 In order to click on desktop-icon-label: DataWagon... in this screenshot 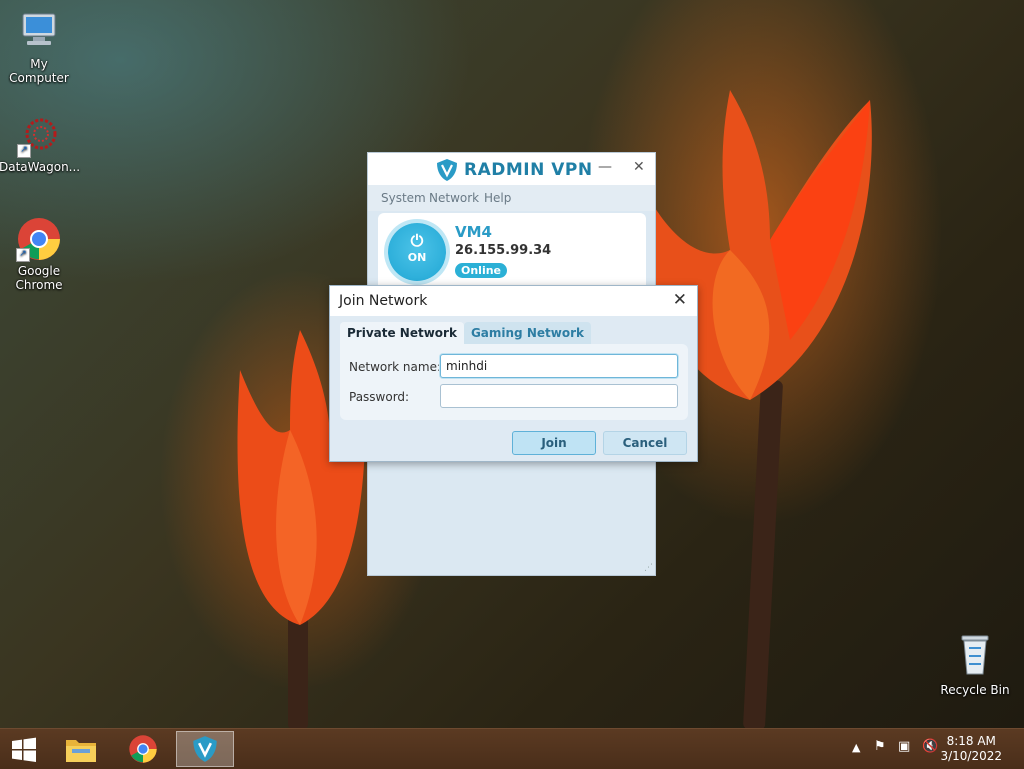, I will do `click(40, 167)`.